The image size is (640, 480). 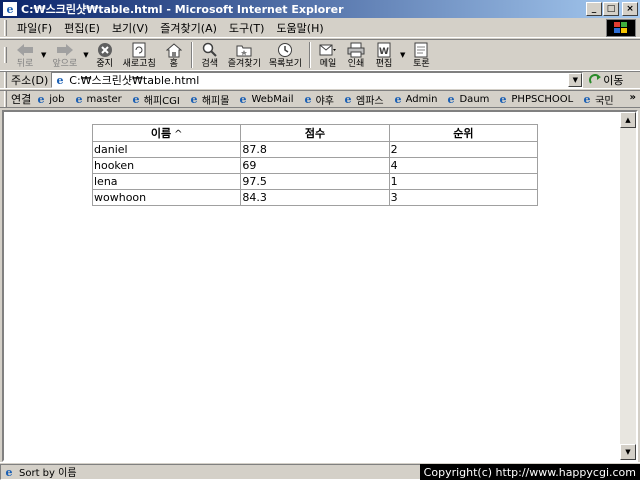 What do you see at coordinates (82, 28) in the screenshot?
I see `menu-edit: 편집(E)` at bounding box center [82, 28].